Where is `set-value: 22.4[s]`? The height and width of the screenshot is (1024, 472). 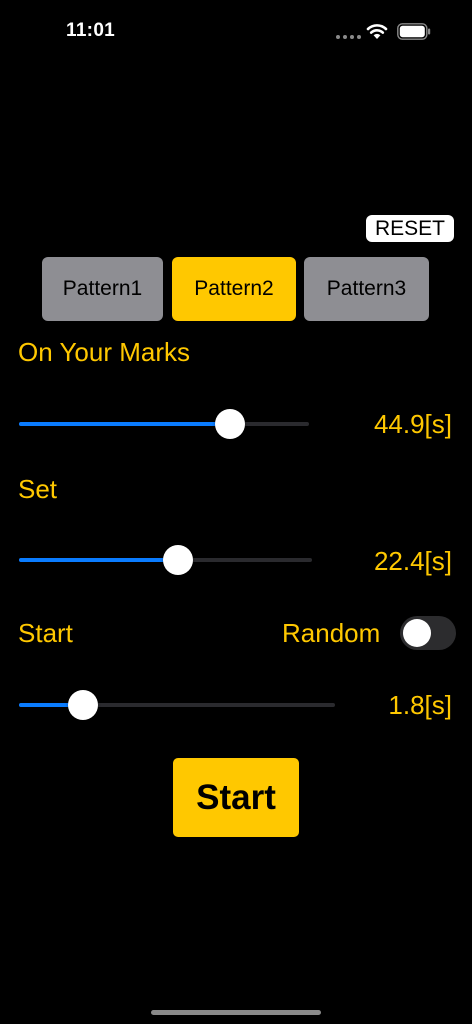
set-value: 22.4[s] is located at coordinates (412, 561).